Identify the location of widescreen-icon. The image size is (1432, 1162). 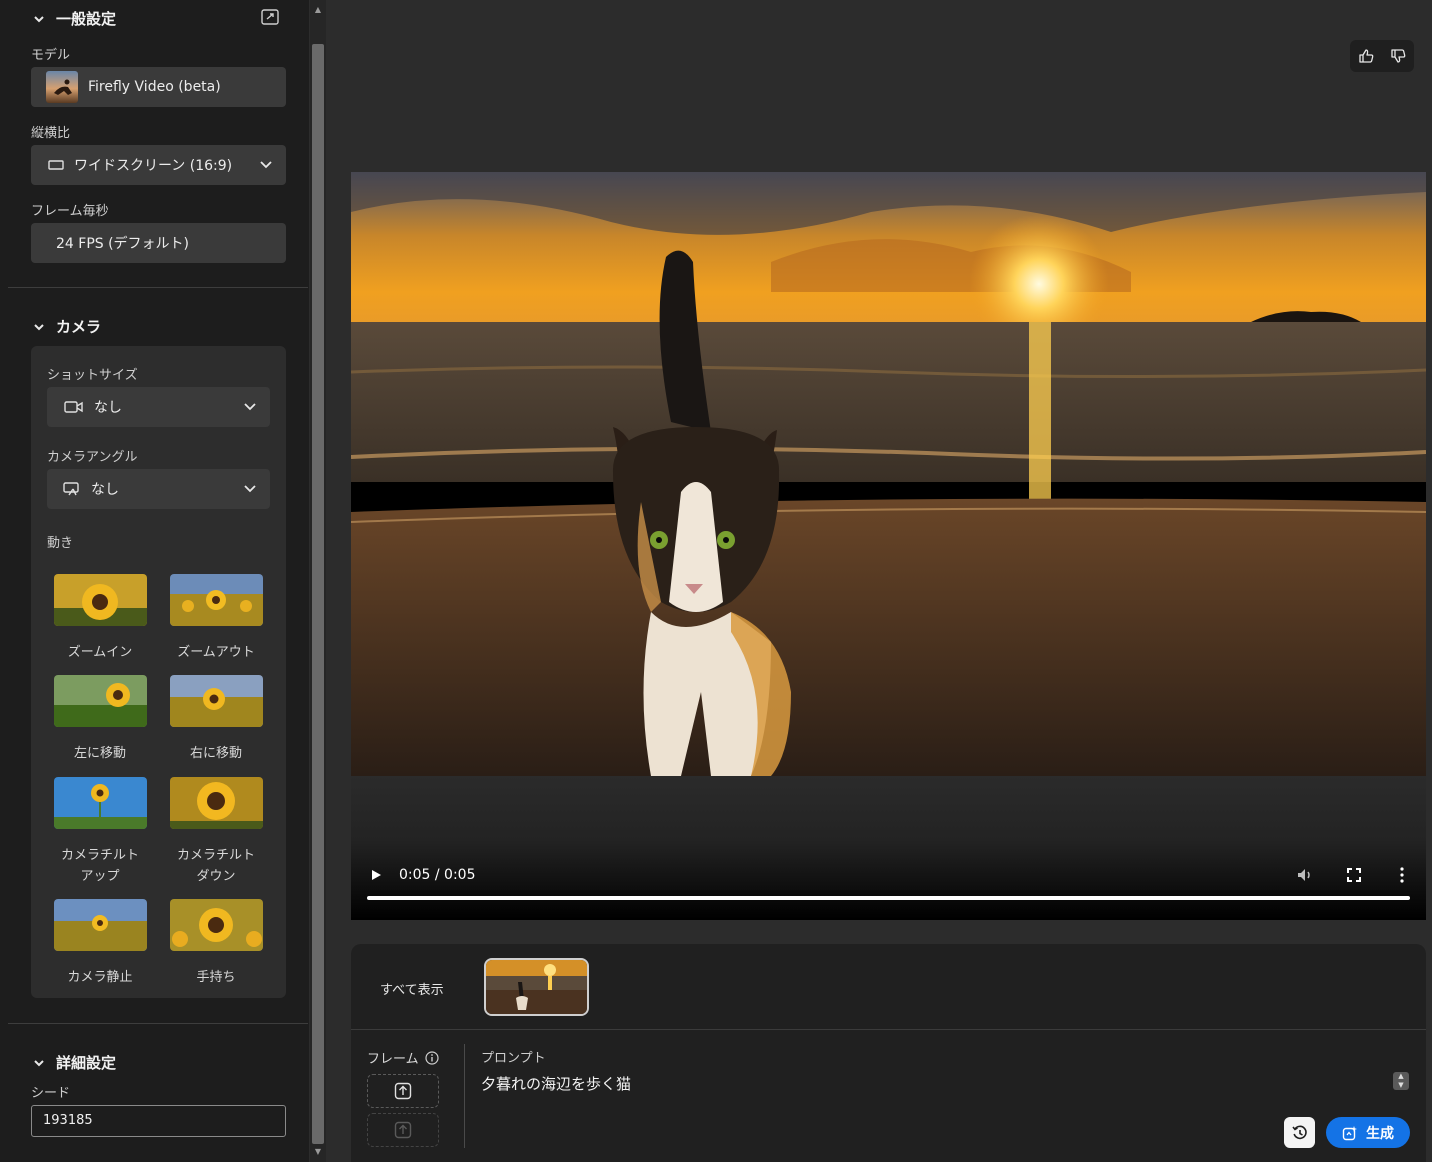
(56, 165).